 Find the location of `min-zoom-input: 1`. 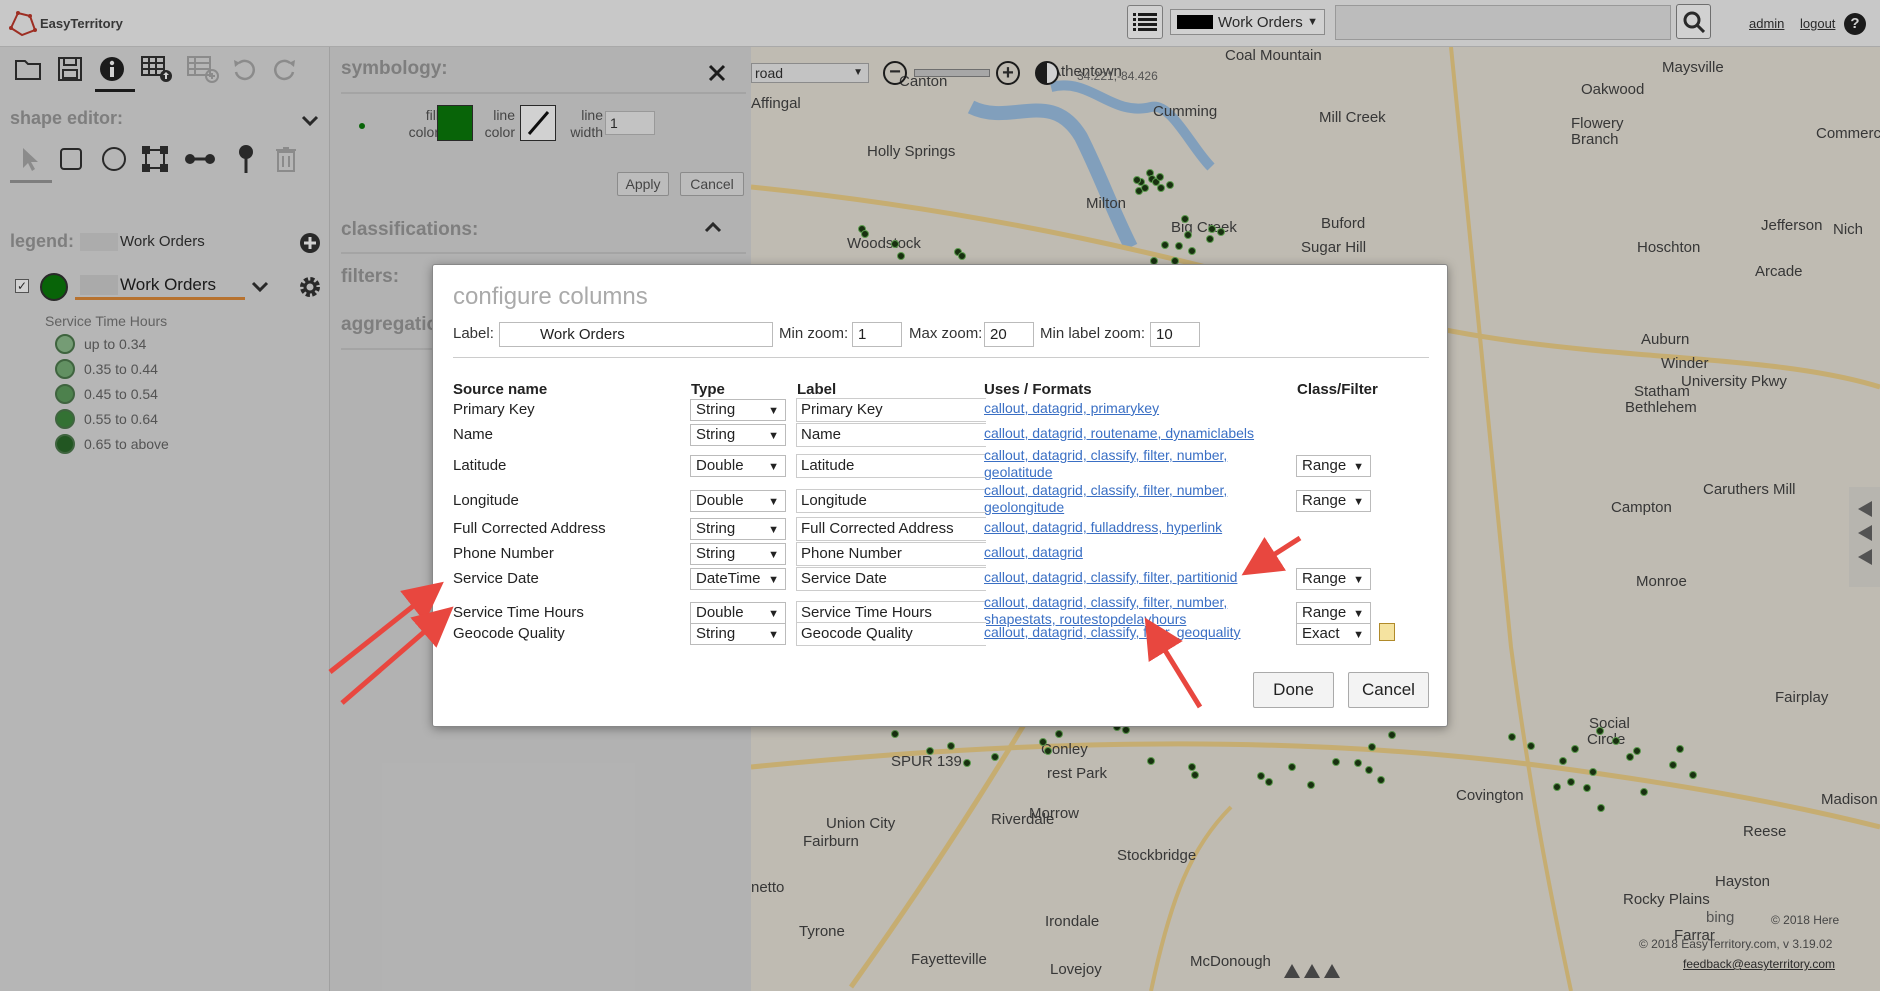

min-zoom-input: 1 is located at coordinates (877, 334).